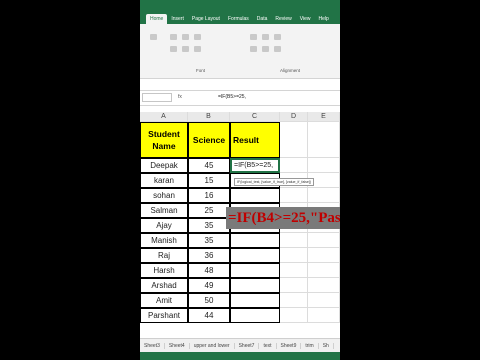  Describe the element at coordinates (152, 346) in the screenshot. I see `sheet-tab: Sheet3` at that location.